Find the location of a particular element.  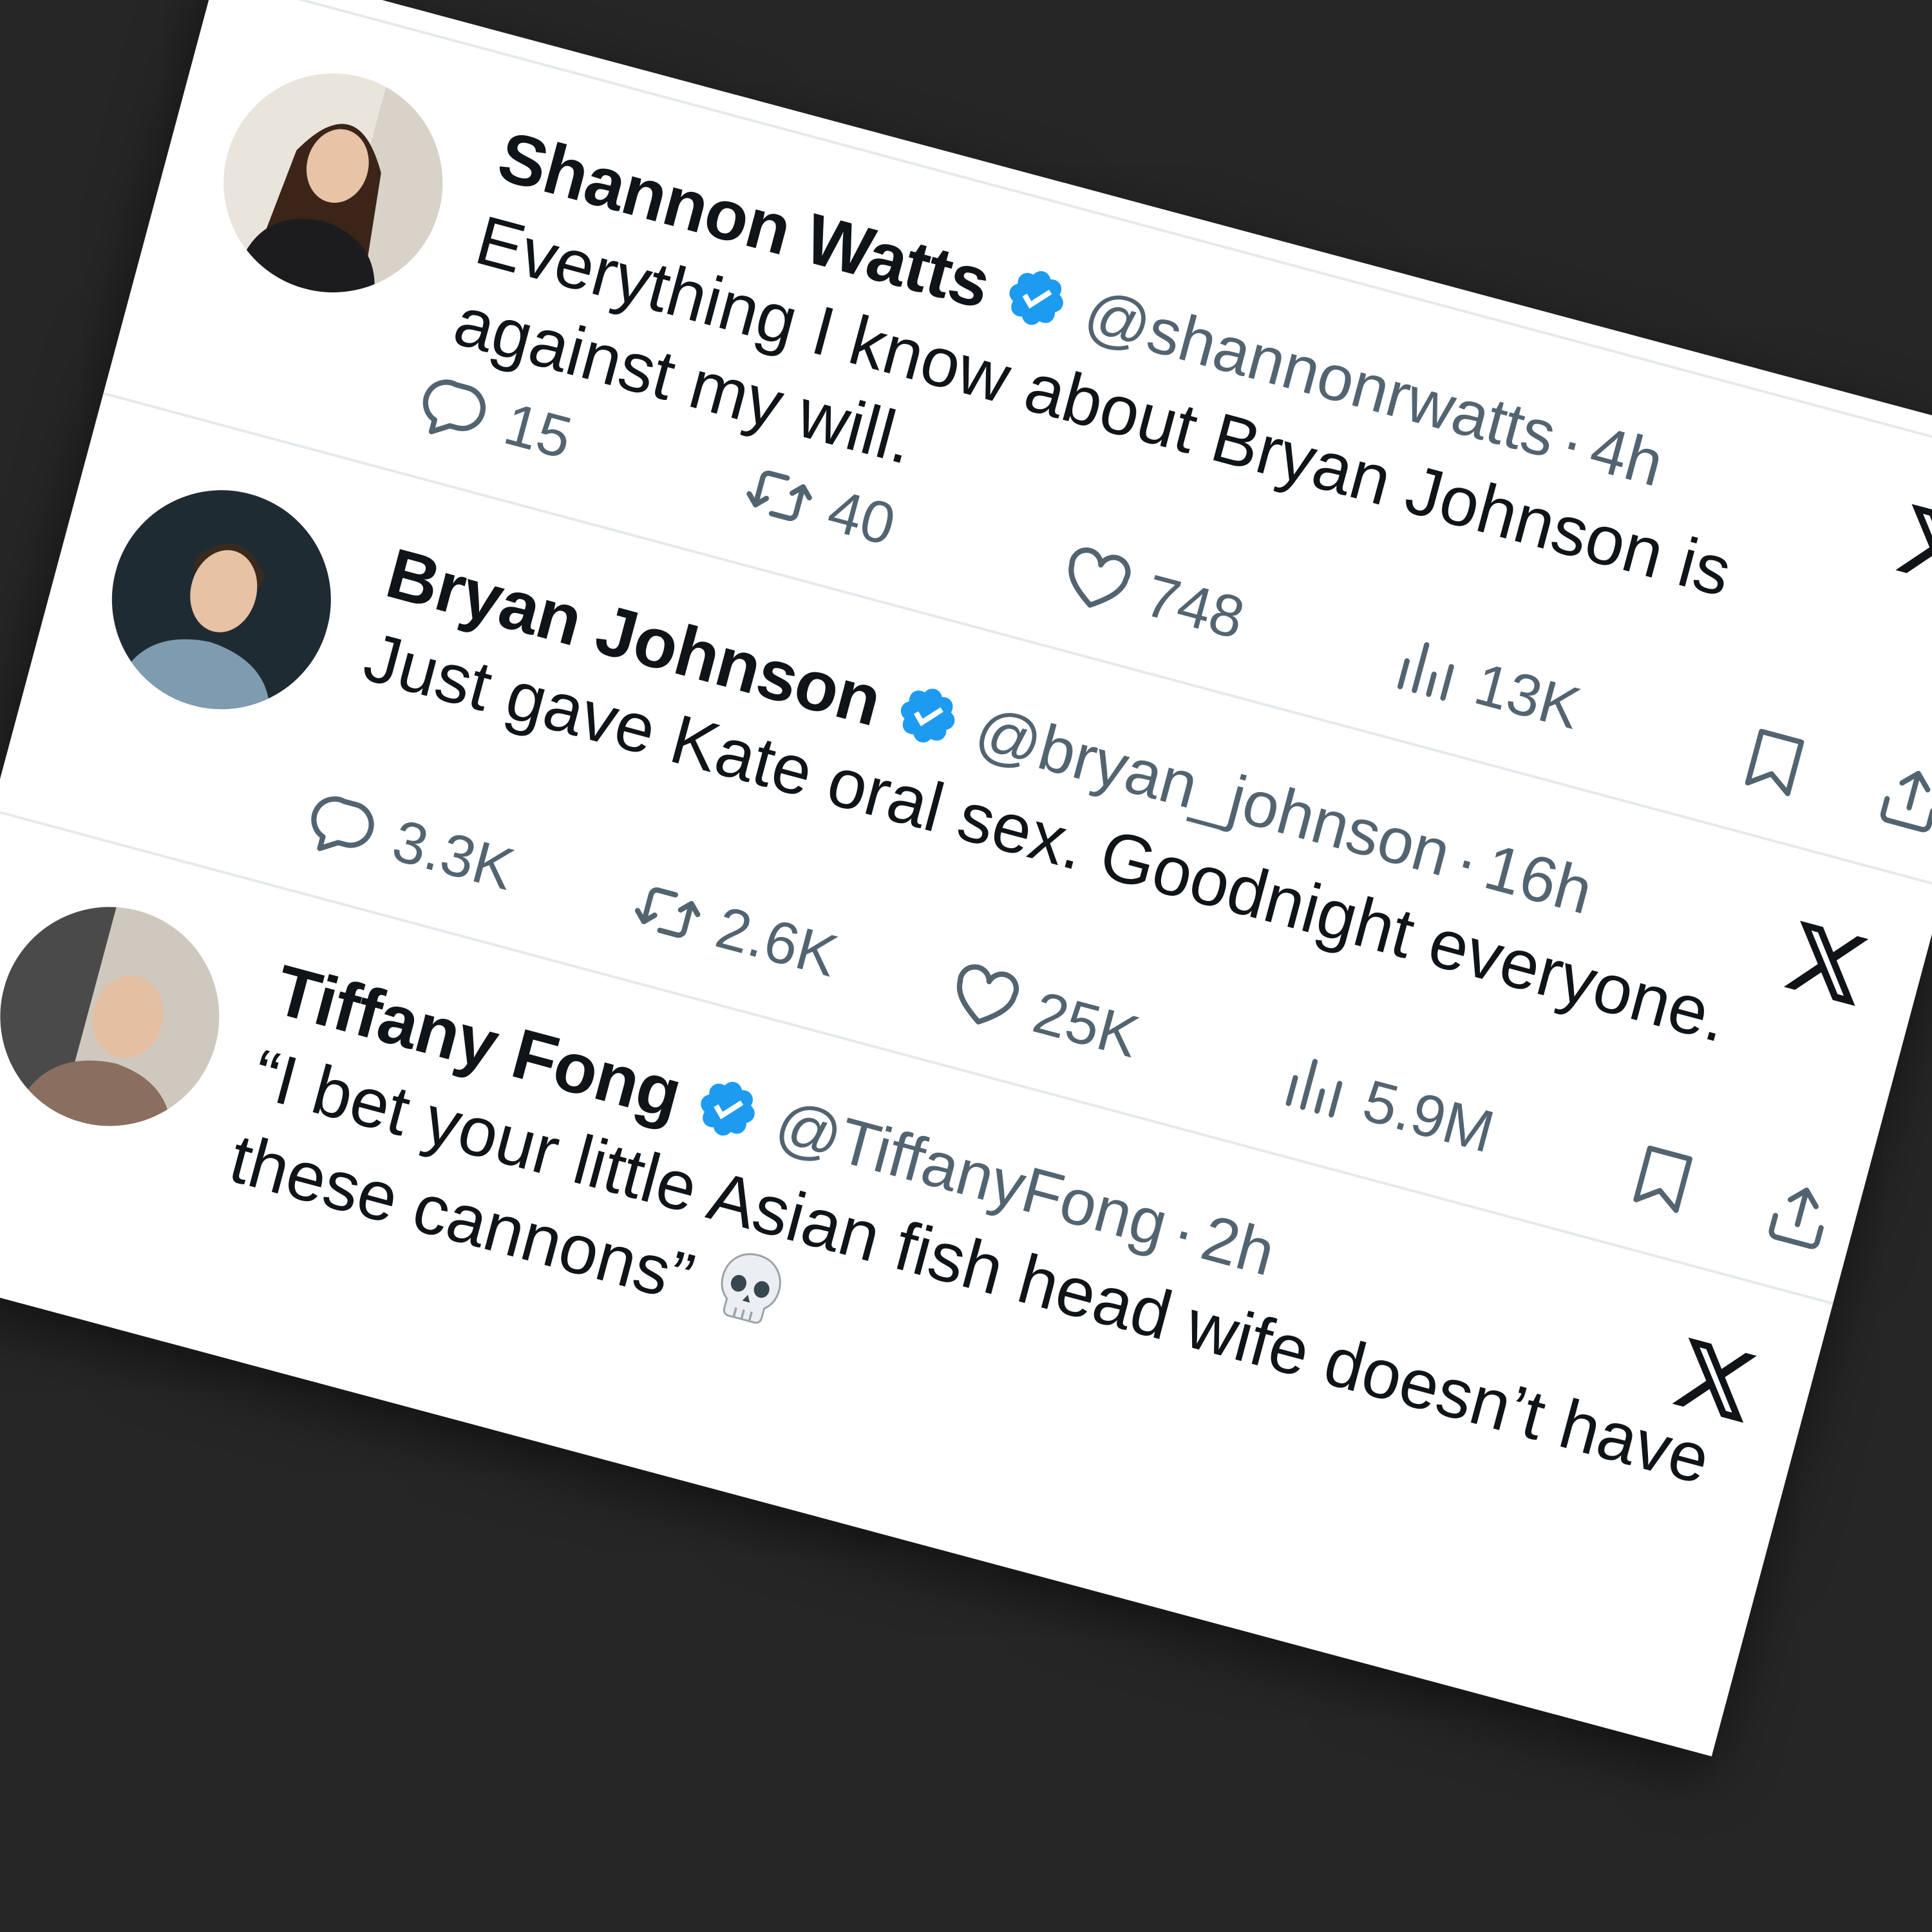

like-count: 748 is located at coordinates (1194, 607).